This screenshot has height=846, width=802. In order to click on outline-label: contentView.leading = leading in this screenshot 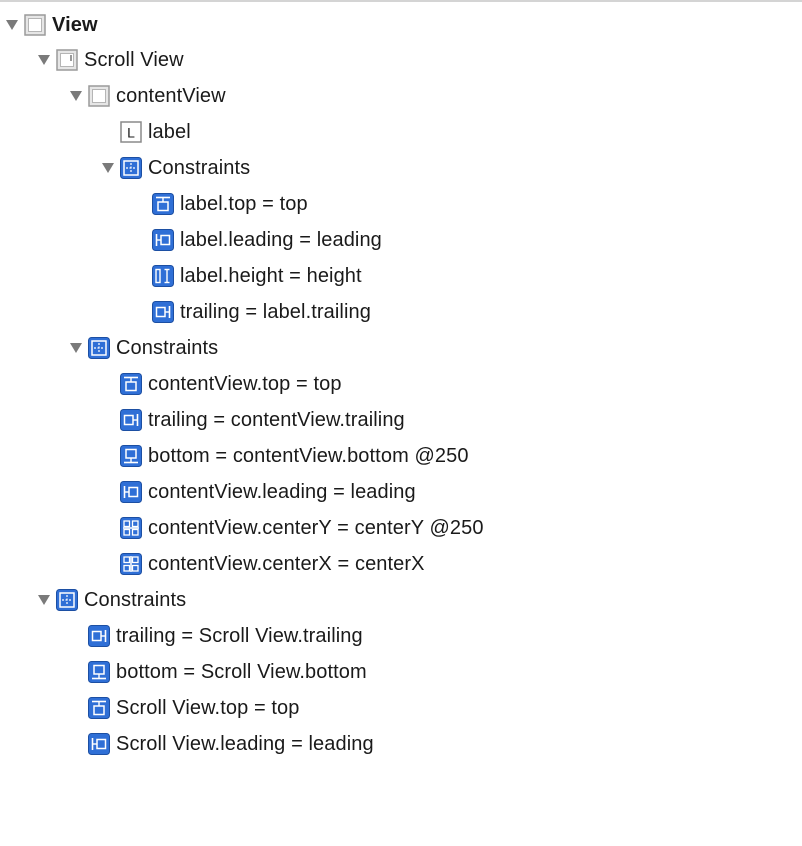, I will do `click(282, 492)`.